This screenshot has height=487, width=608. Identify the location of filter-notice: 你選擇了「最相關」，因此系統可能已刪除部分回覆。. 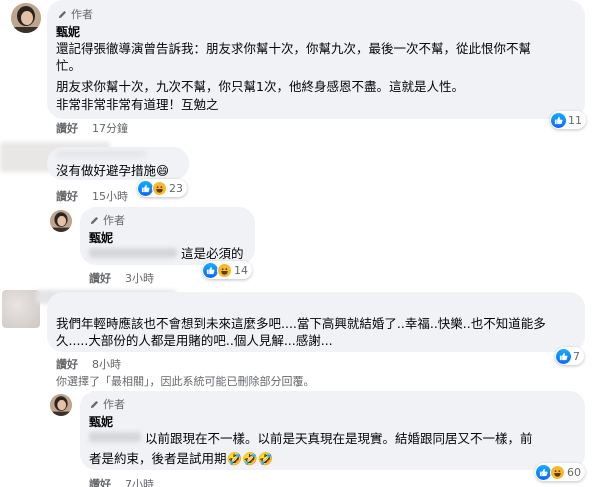
(185, 381).